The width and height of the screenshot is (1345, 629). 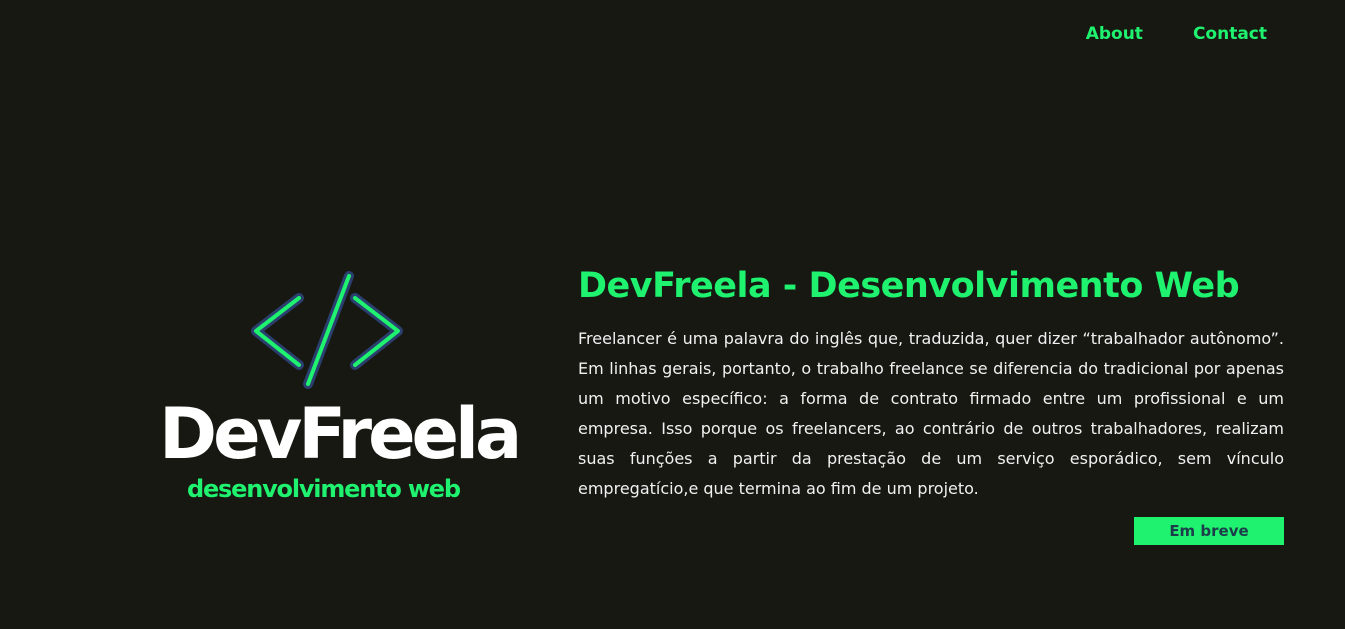 I want to click on nav-link-contact: Contact, so click(x=1230, y=34).